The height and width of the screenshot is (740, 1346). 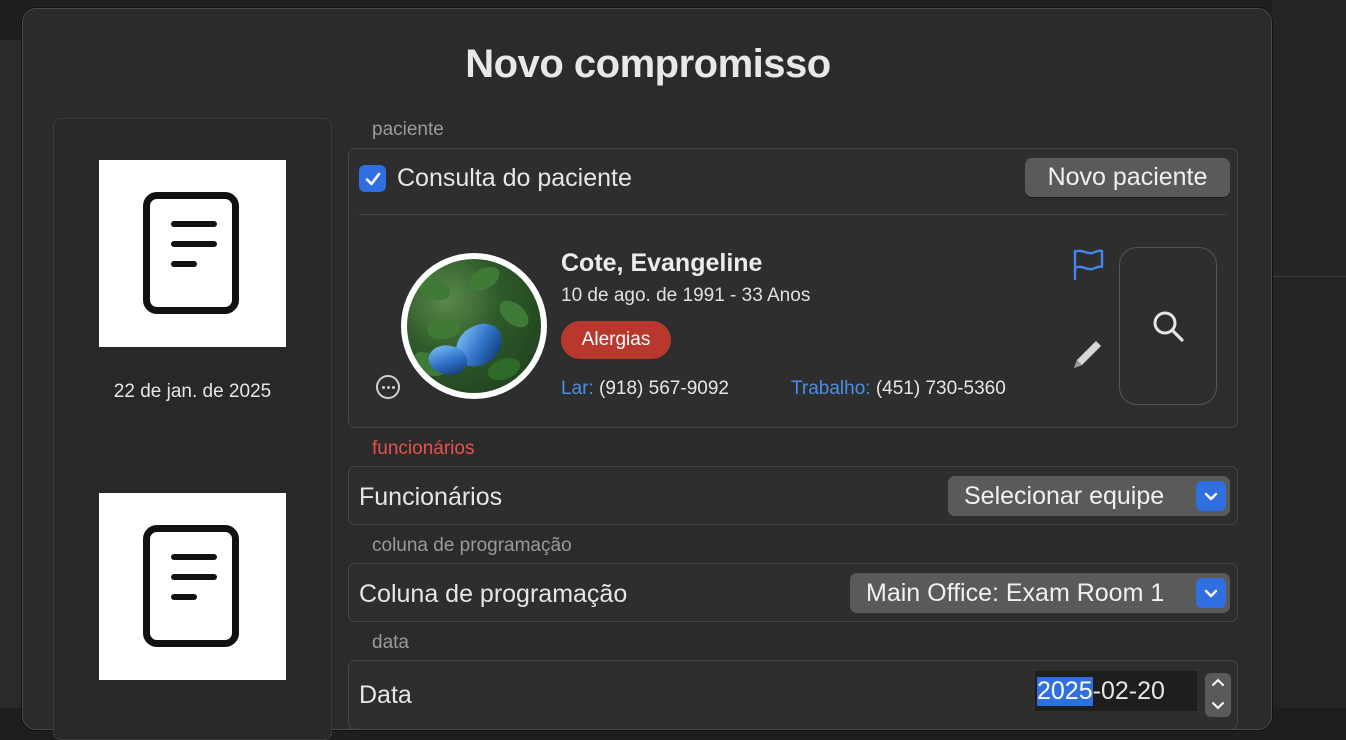 What do you see at coordinates (793, 695) in the screenshot?
I see `date-box: Data 2025 -02-20` at bounding box center [793, 695].